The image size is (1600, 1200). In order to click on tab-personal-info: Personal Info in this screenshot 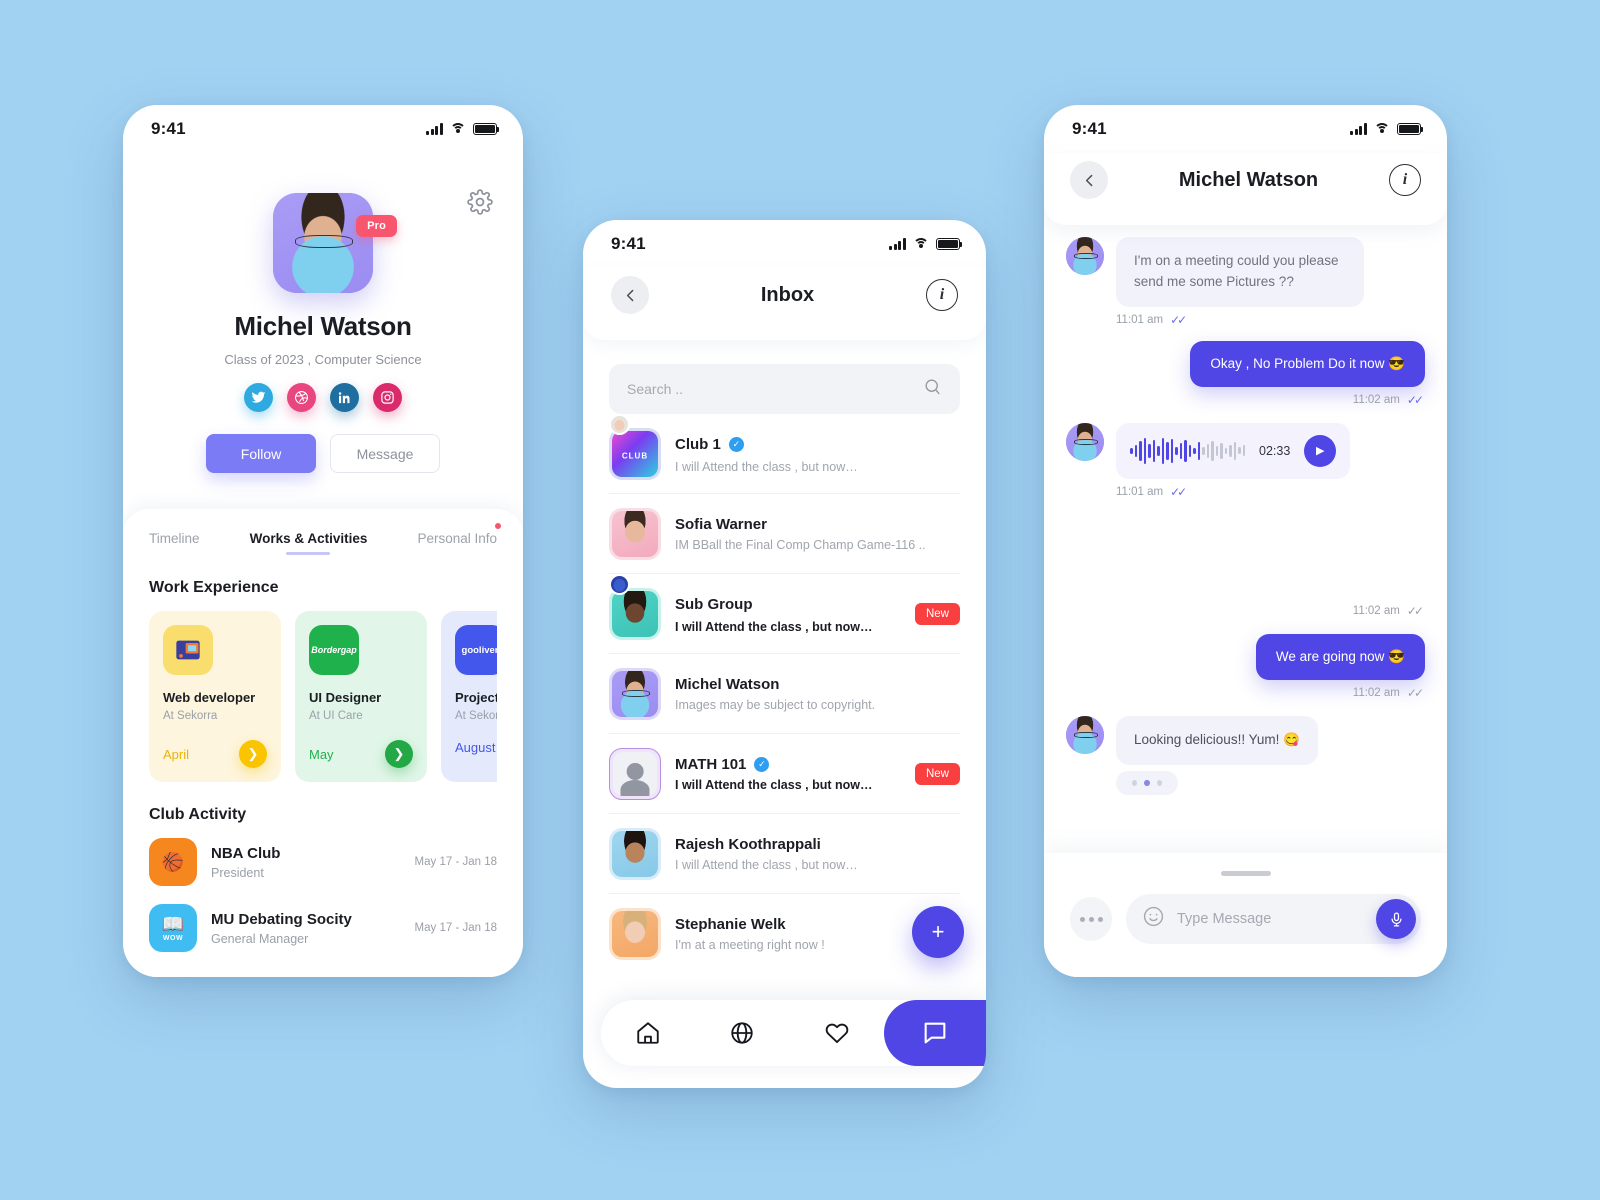, I will do `click(459, 539)`.